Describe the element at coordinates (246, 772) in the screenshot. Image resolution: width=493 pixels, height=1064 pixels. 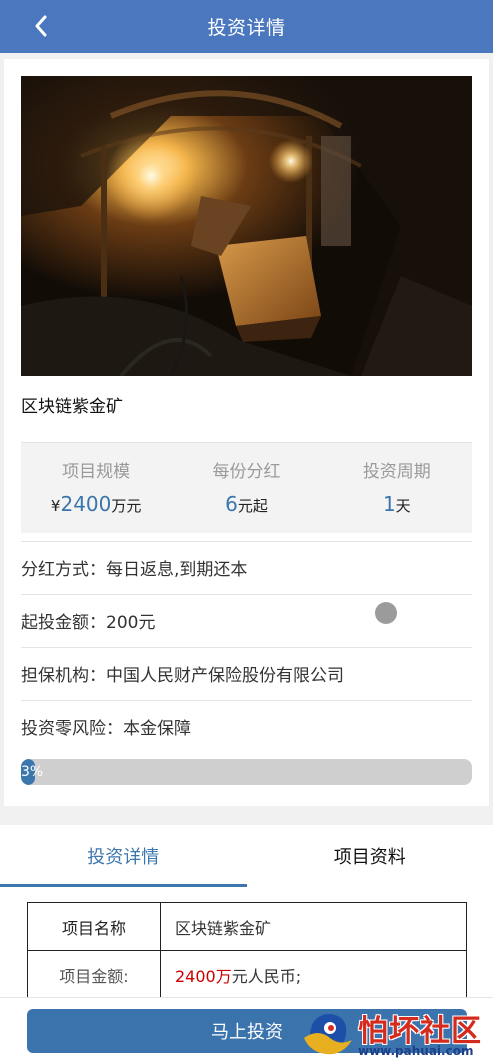
I see `progress-bar: 3%` at that location.